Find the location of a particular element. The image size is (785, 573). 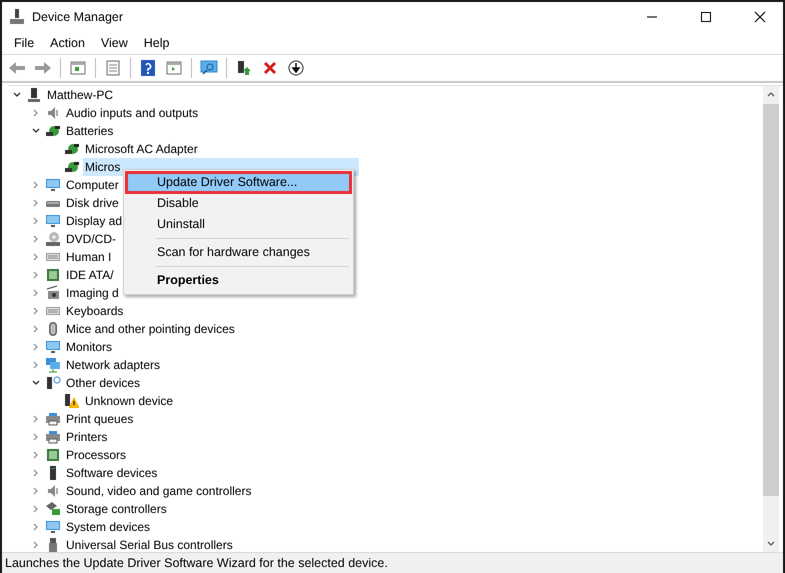

tree-item: Microsoft AC Adapter is located at coordinates (141, 149).